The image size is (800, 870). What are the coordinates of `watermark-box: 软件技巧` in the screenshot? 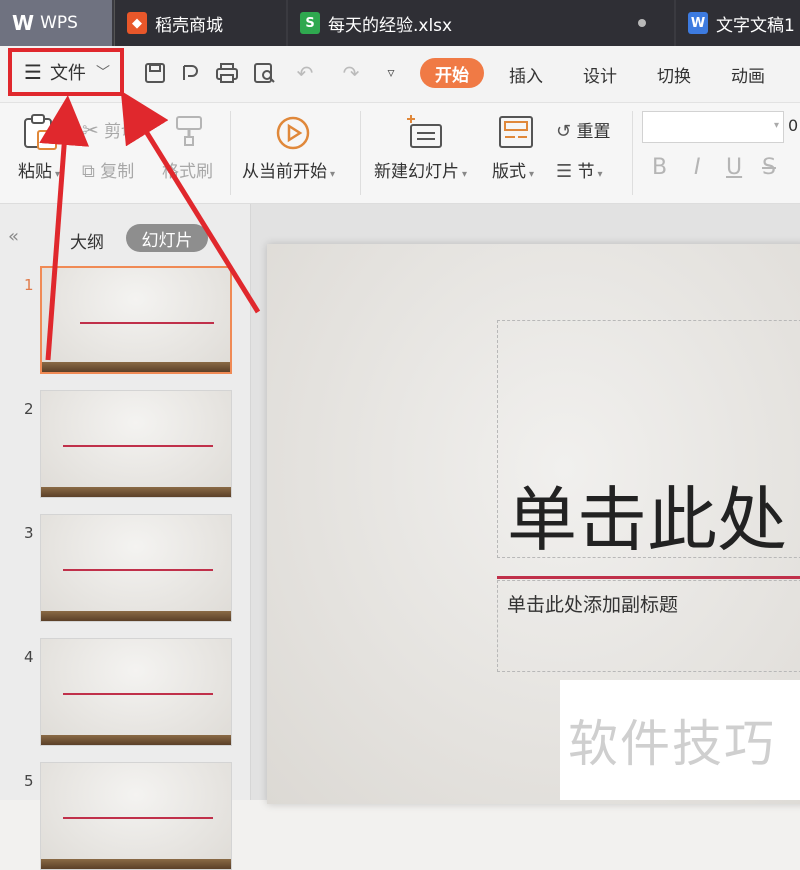 It's located at (680, 740).